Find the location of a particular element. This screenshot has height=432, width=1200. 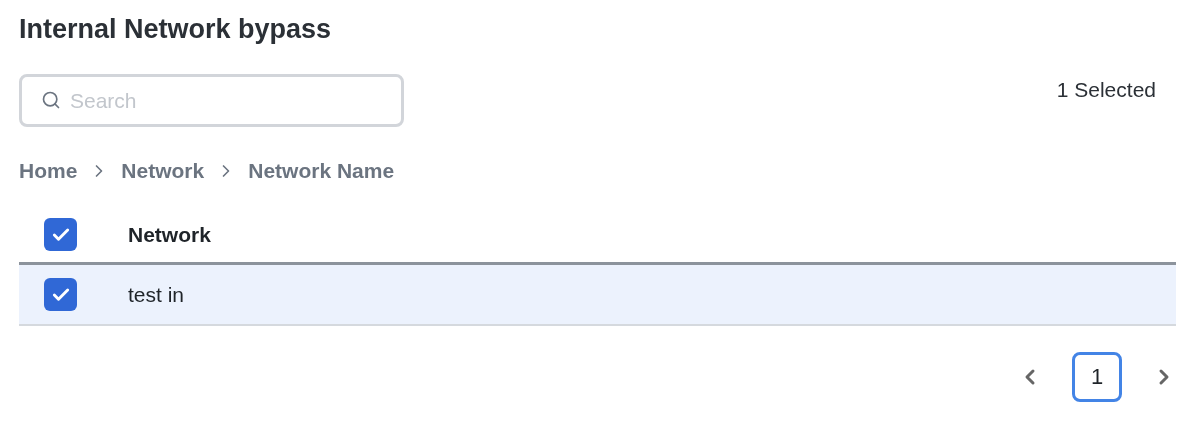

breadcrumb-link: Network Name is located at coordinates (321, 171).